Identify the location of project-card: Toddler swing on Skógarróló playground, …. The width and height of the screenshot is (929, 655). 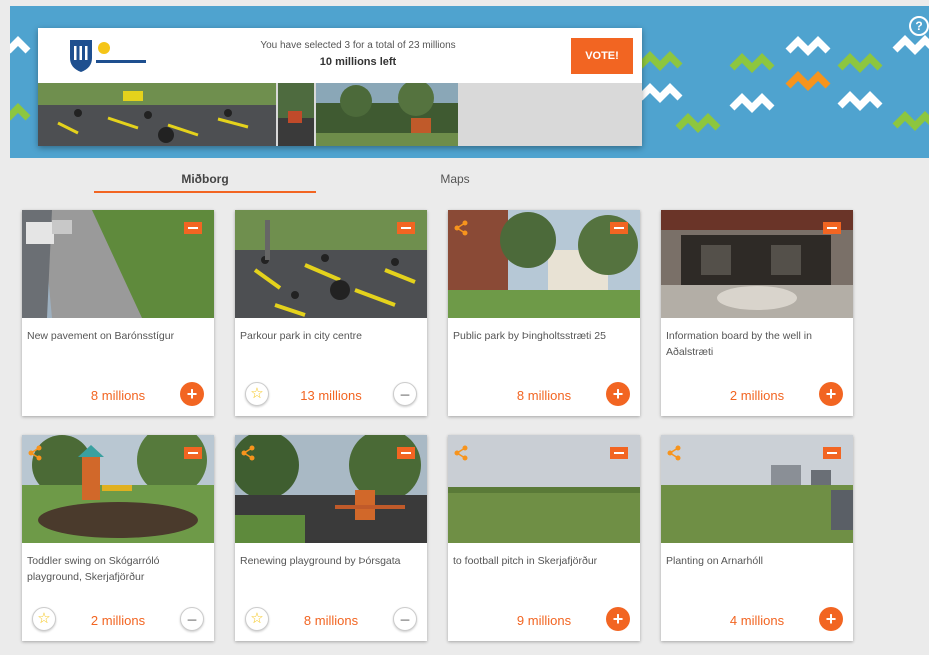
(118, 538).